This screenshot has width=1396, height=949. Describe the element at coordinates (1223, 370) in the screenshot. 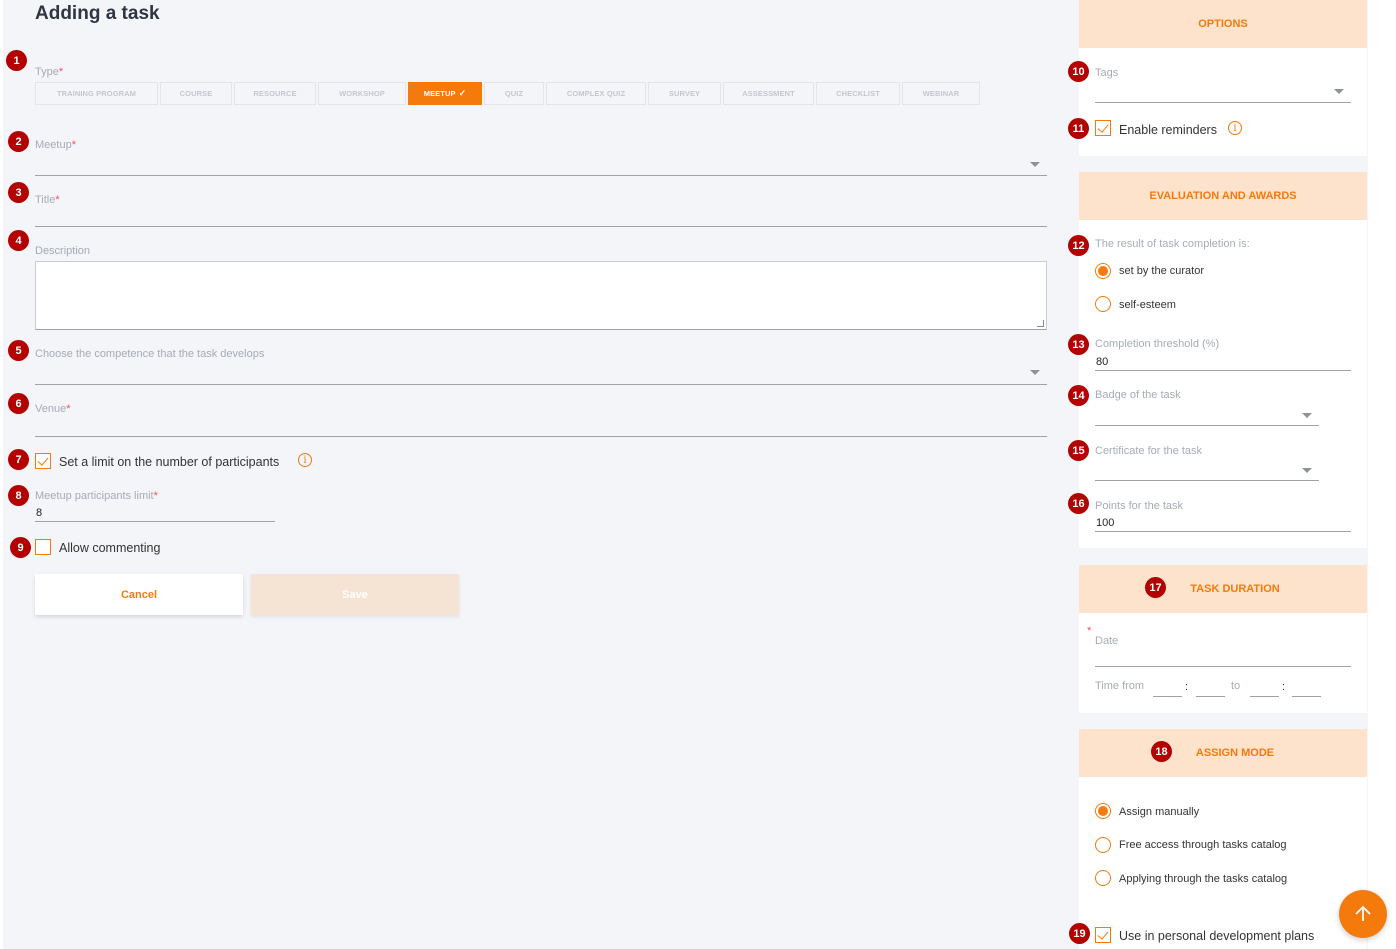

I see `threshold-underline` at that location.